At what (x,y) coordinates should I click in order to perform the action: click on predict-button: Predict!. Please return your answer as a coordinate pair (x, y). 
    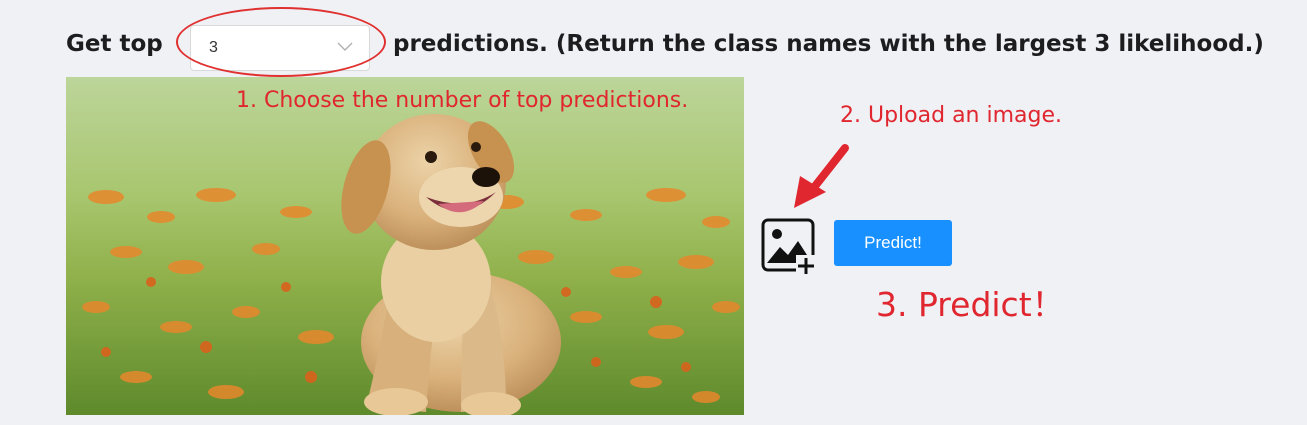
    Looking at the image, I should click on (893, 243).